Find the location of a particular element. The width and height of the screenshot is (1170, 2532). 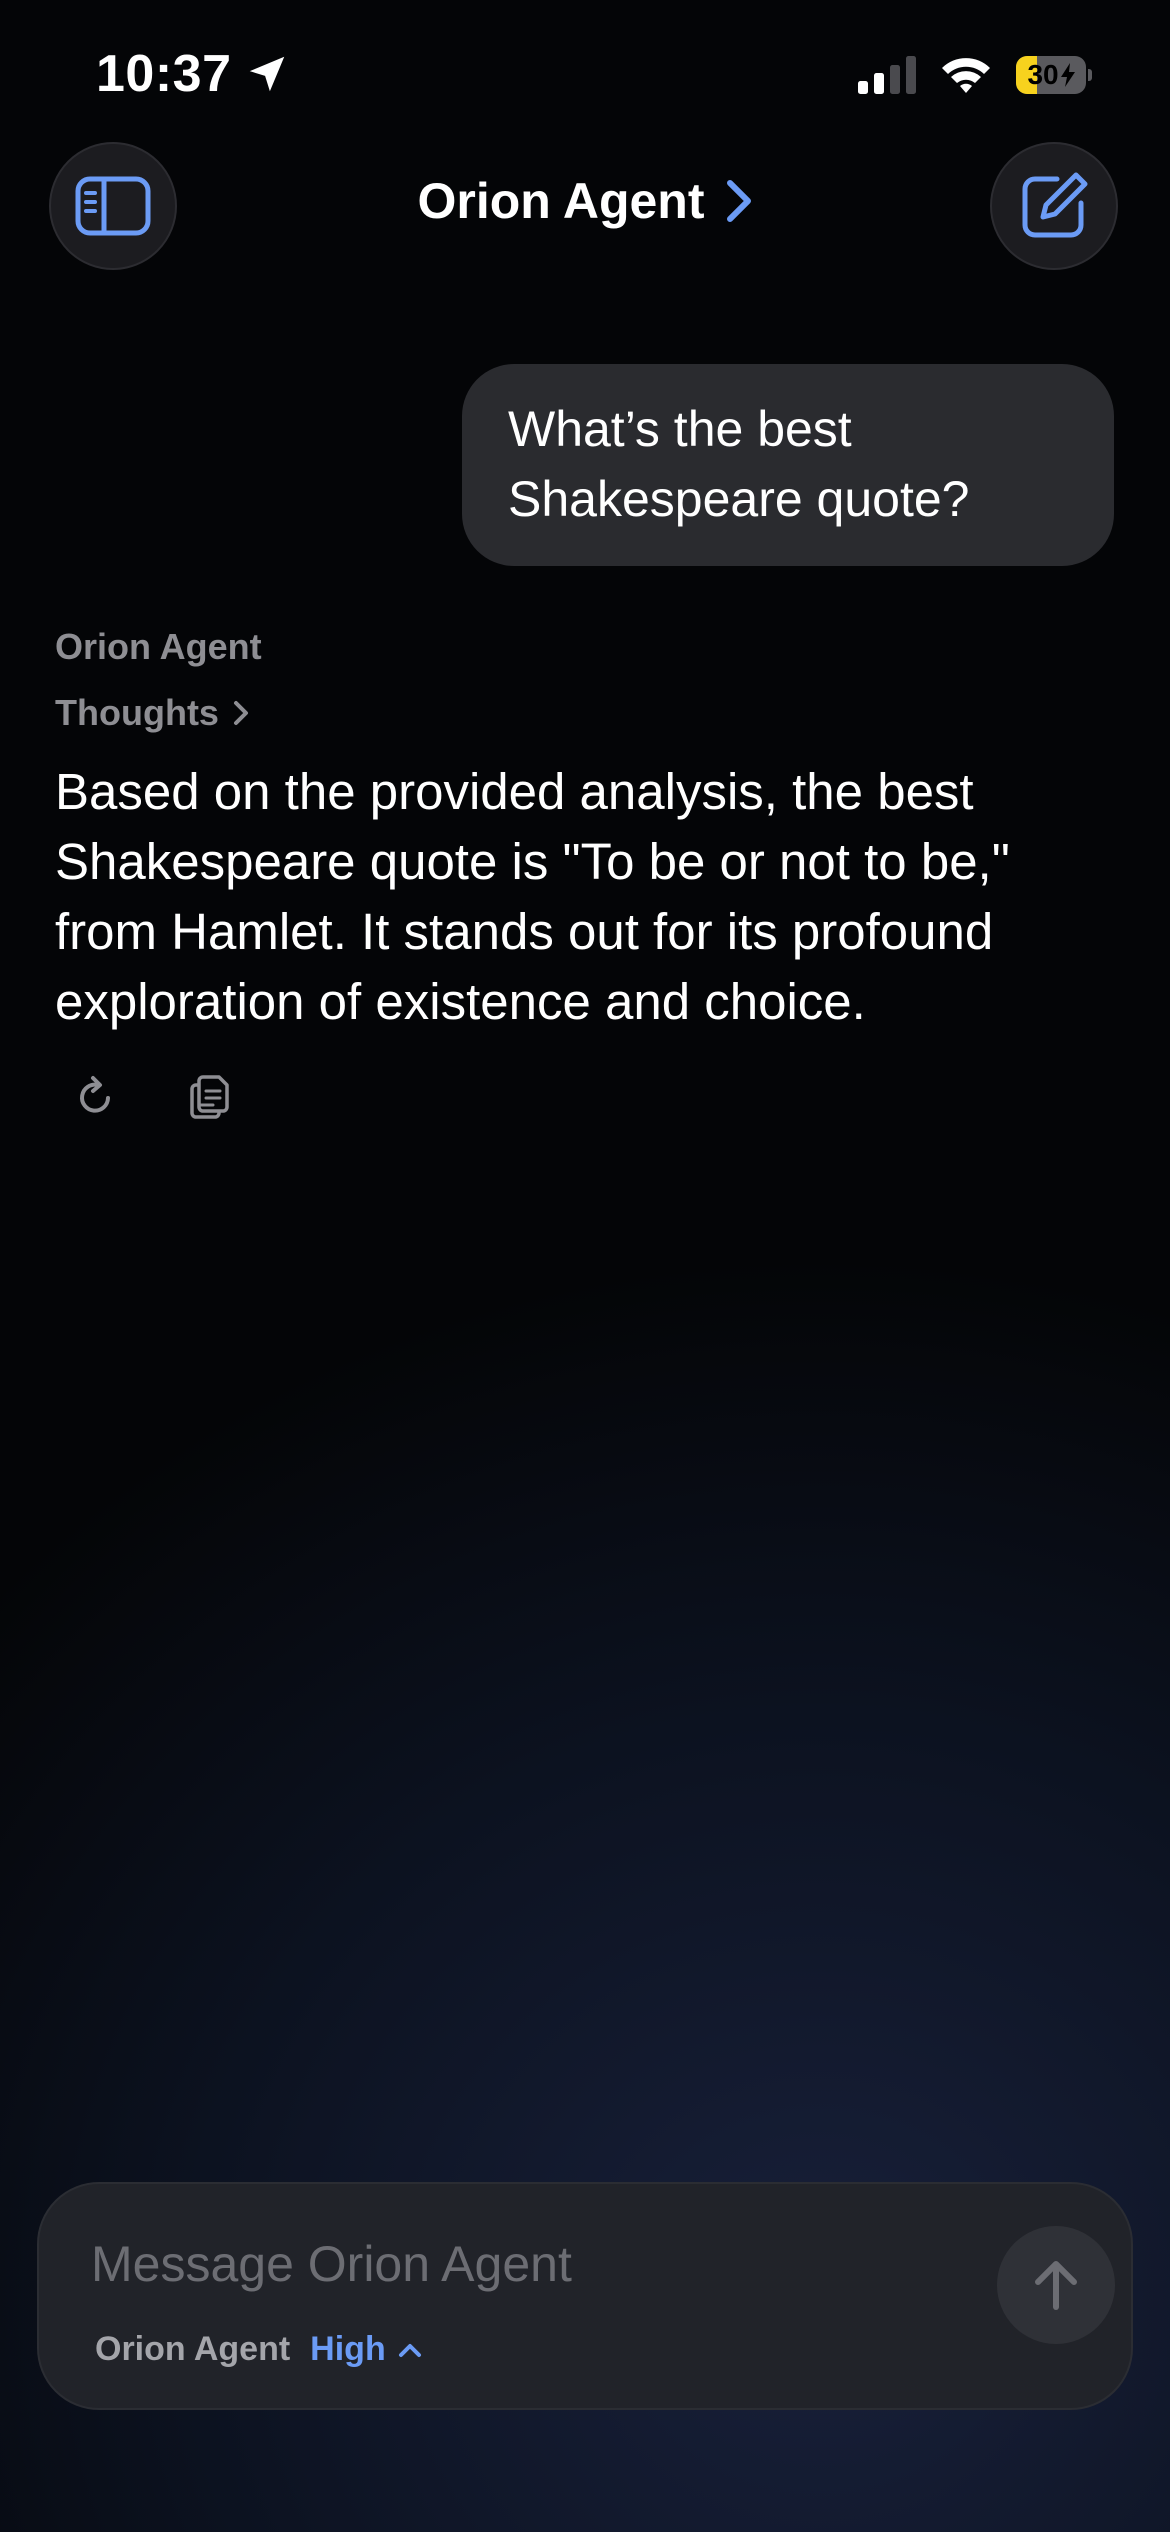

wifi-icon is located at coordinates (966, 75).